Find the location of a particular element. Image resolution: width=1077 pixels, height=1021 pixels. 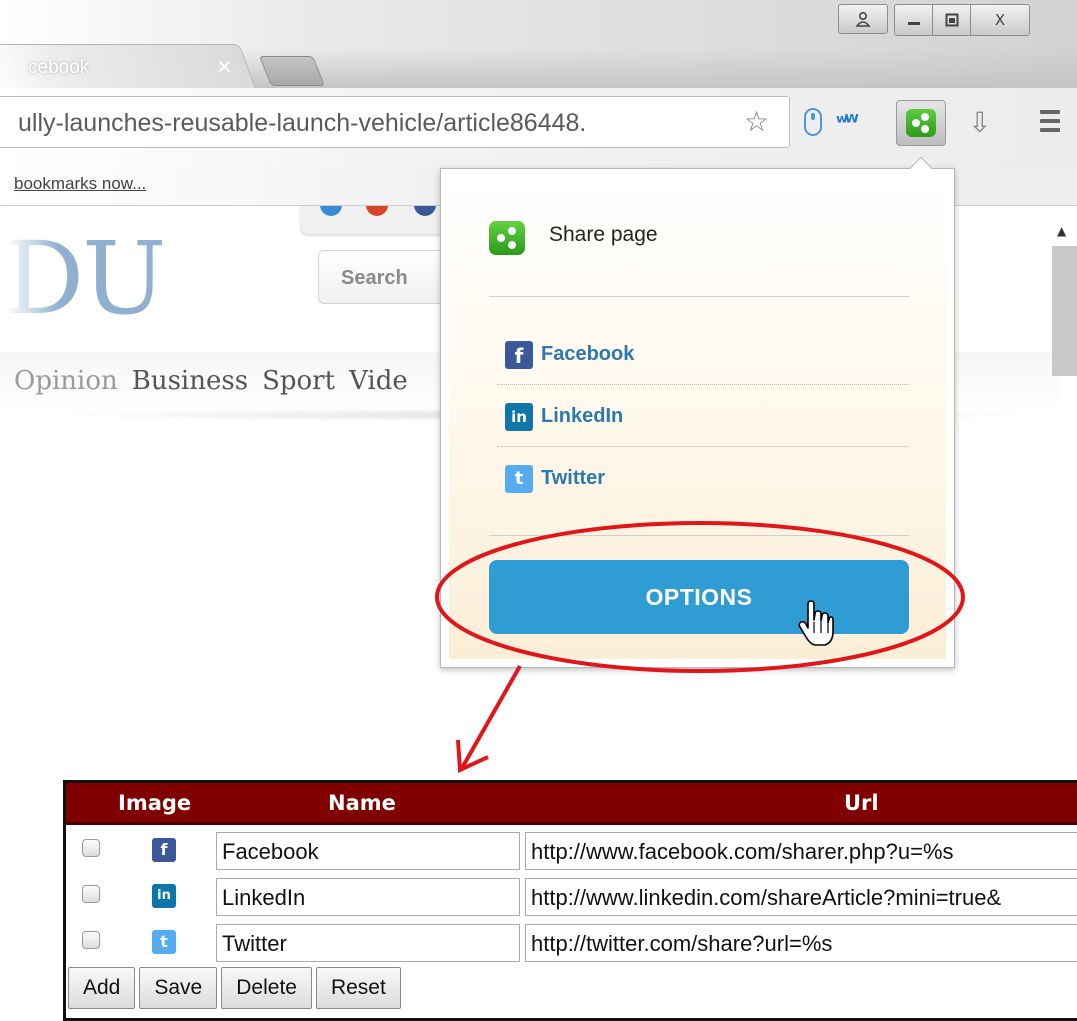

url-field: http://twitter.com/share?url=%s is located at coordinates (801, 943).